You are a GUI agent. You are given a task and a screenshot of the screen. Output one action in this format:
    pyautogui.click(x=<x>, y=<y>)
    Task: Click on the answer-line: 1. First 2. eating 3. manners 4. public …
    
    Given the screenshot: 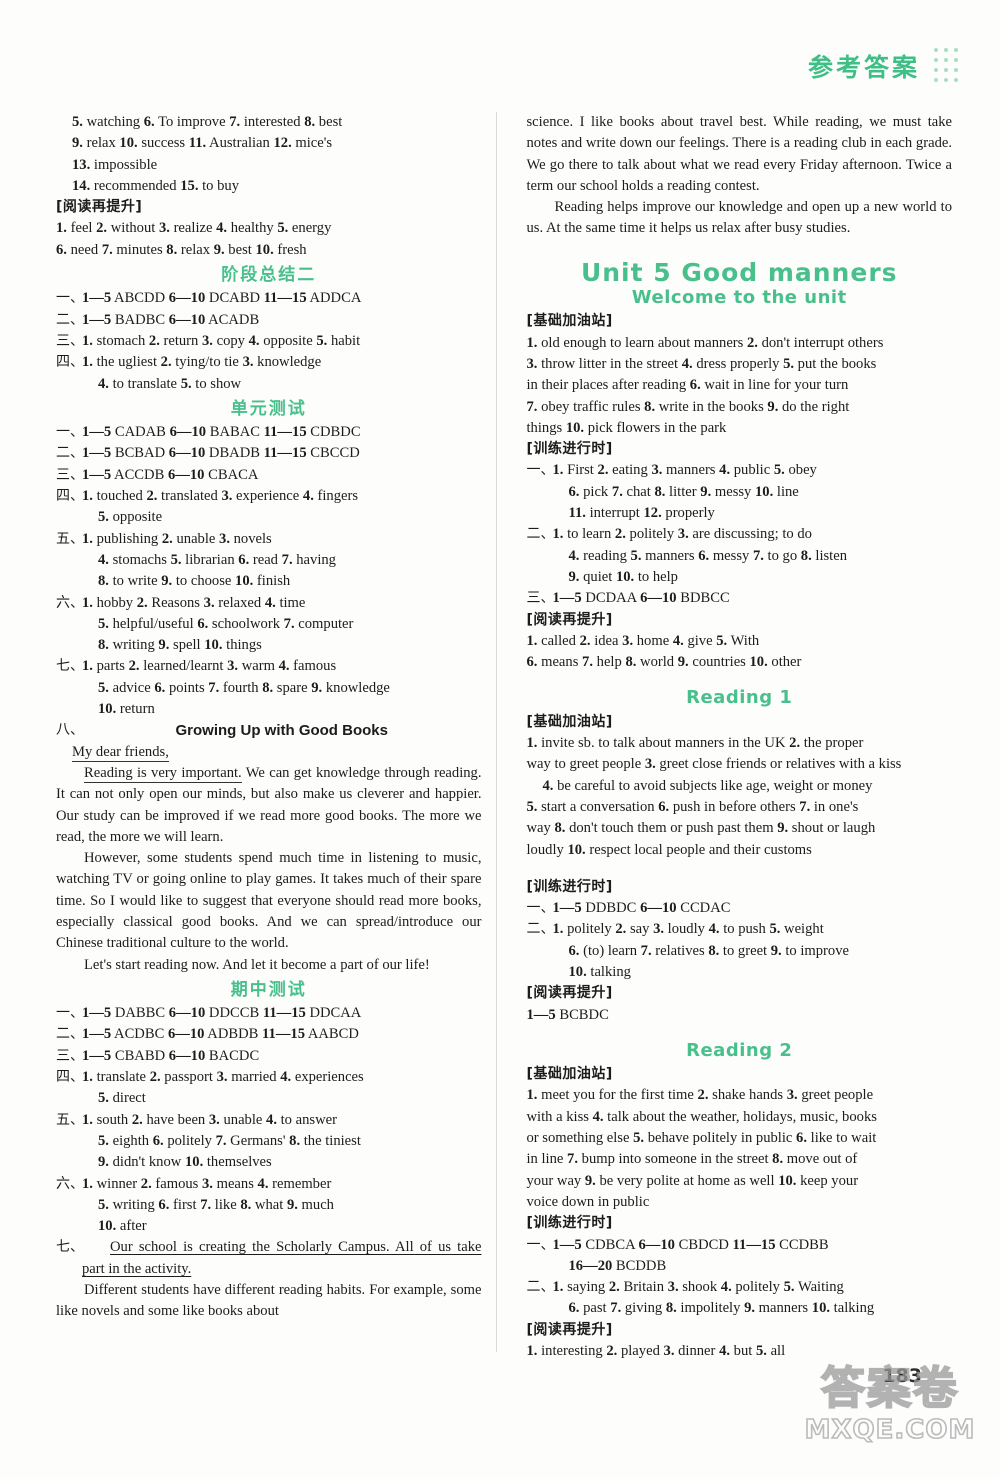 What is the action you would take?
    pyautogui.click(x=684, y=470)
    